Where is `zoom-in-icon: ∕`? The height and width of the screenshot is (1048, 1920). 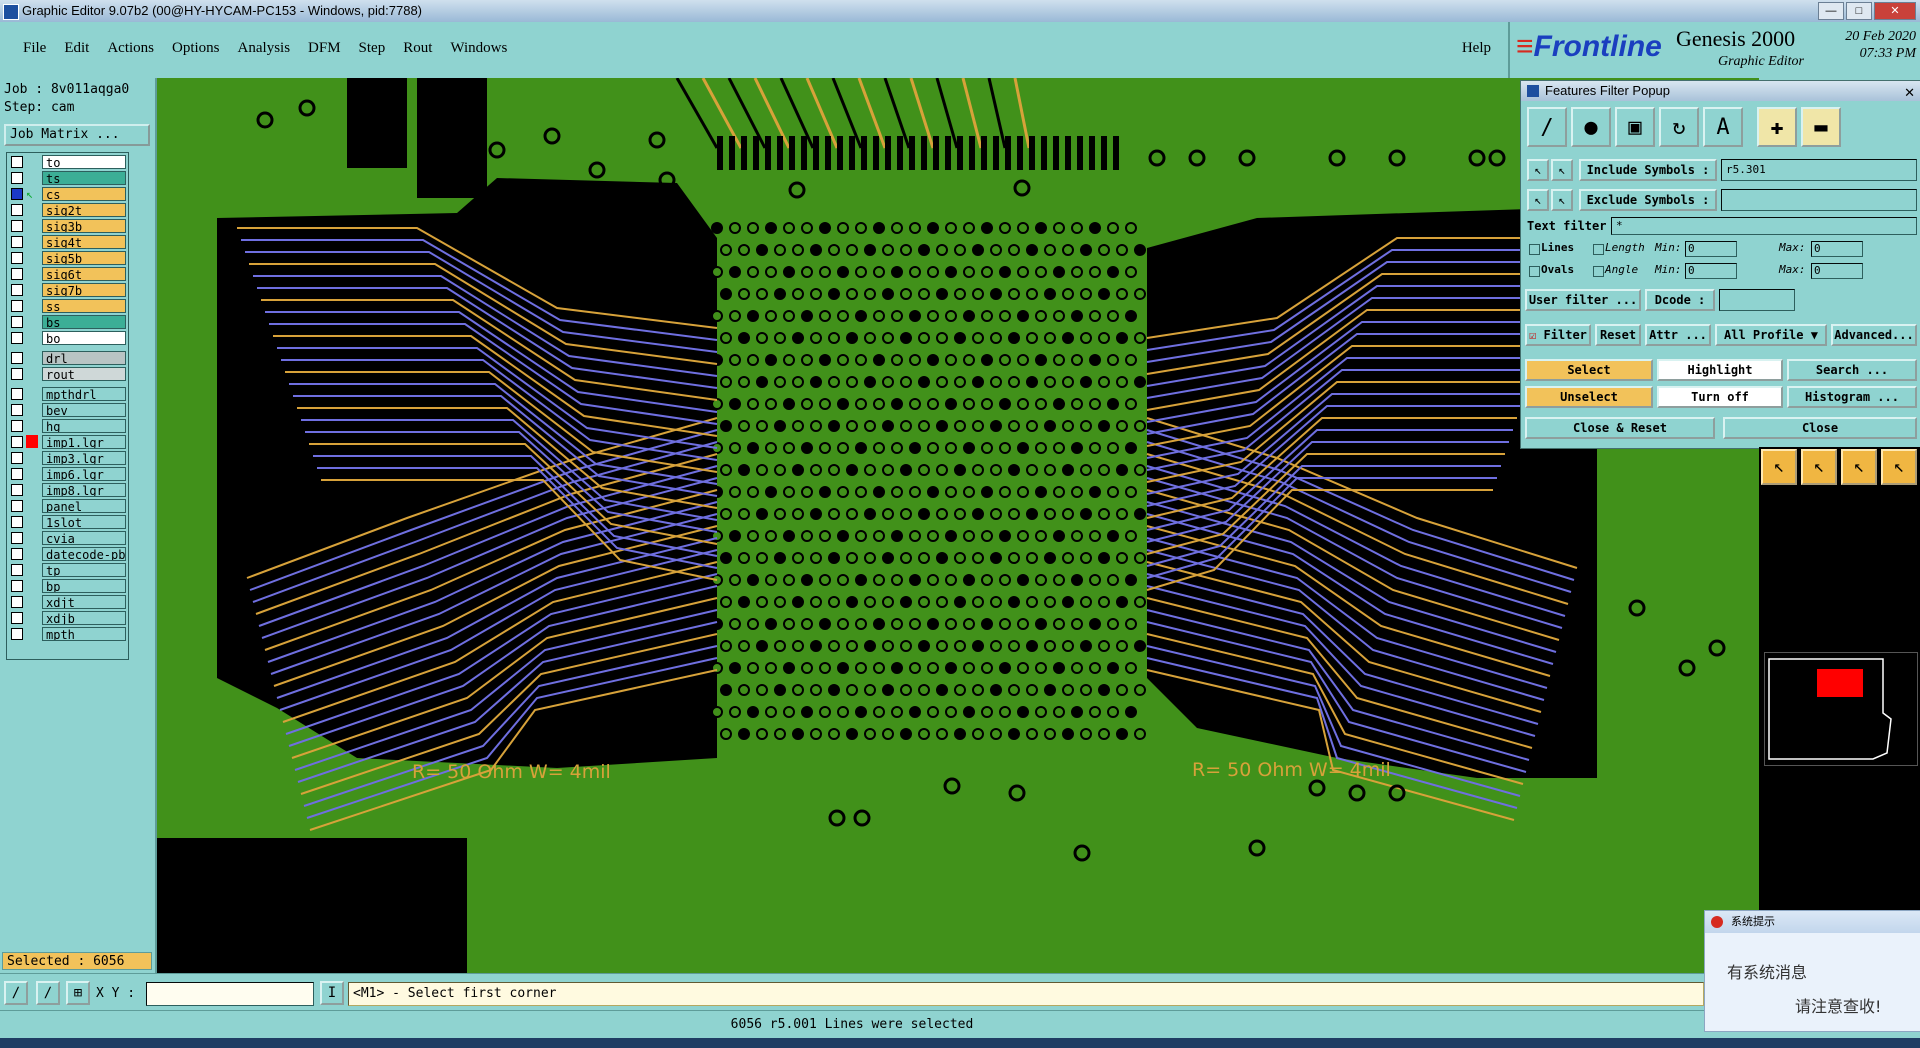
zoom-in-icon: ∕ is located at coordinates (16, 993).